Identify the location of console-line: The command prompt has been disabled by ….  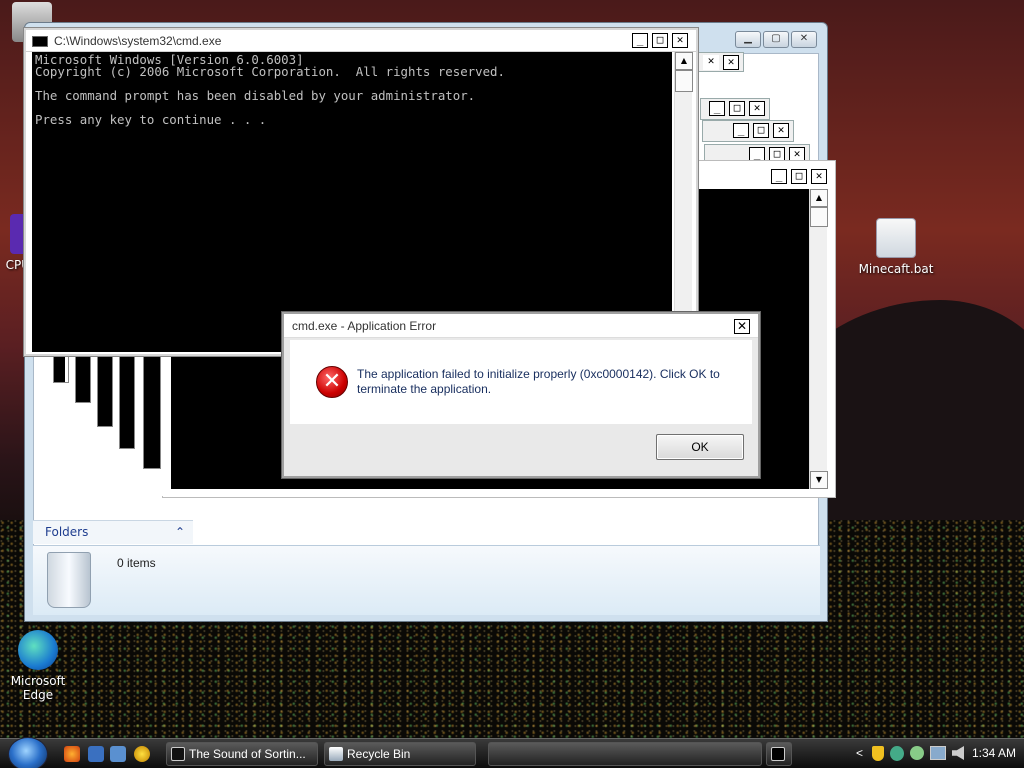
(255, 95).